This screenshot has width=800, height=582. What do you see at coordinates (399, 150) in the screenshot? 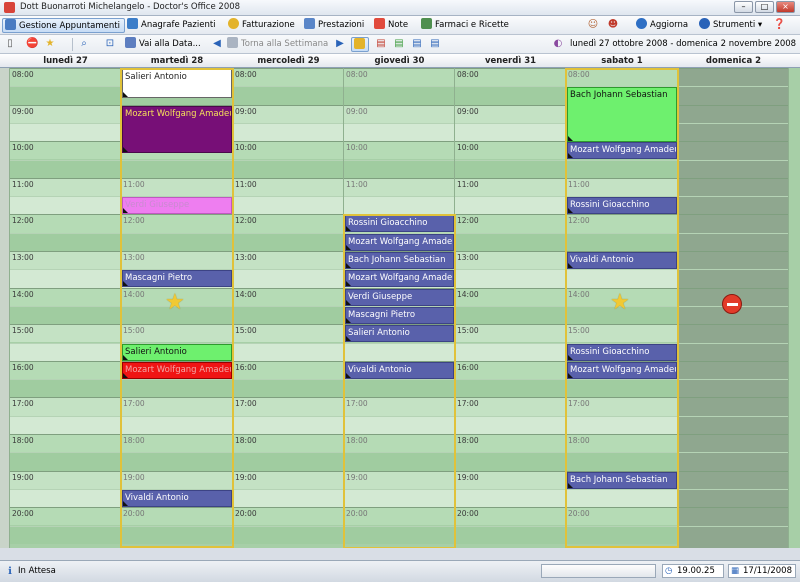
I see `time-slot: 10:00` at bounding box center [399, 150].